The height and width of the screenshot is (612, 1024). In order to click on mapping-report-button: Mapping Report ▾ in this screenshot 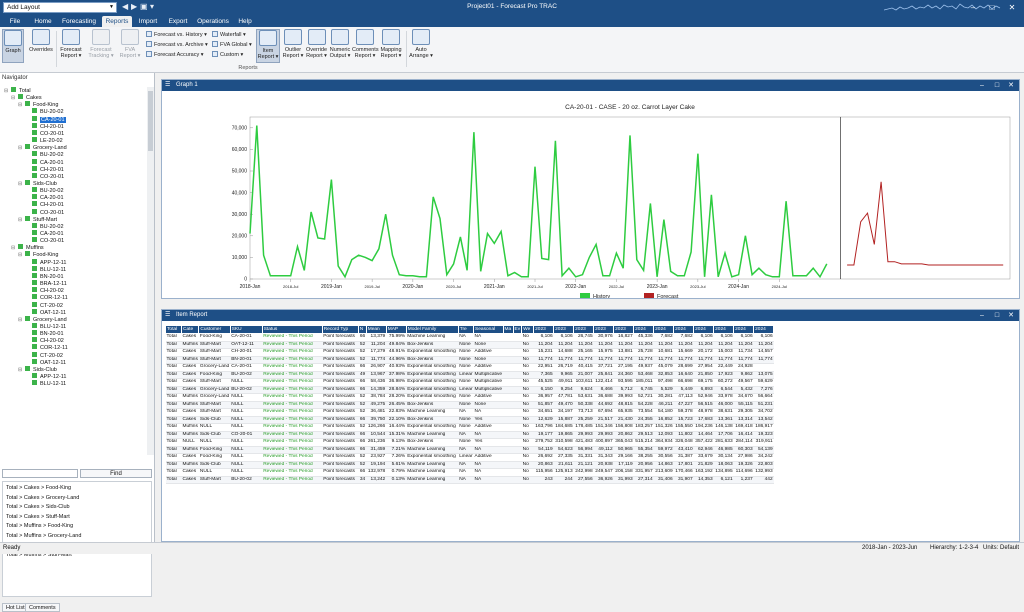, I will do `click(391, 46)`.